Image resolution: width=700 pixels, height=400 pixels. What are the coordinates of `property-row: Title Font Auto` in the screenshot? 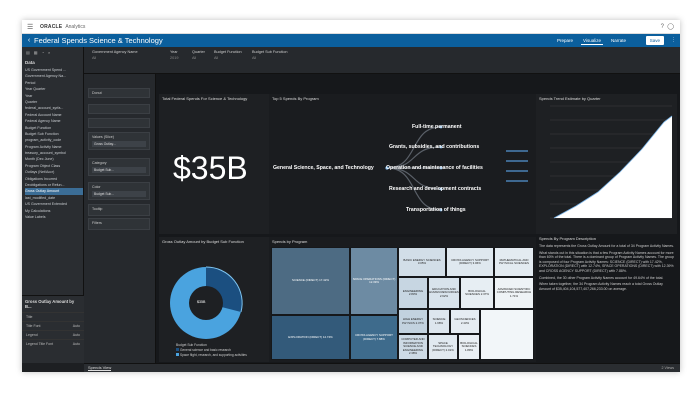 It's located at (53, 325).